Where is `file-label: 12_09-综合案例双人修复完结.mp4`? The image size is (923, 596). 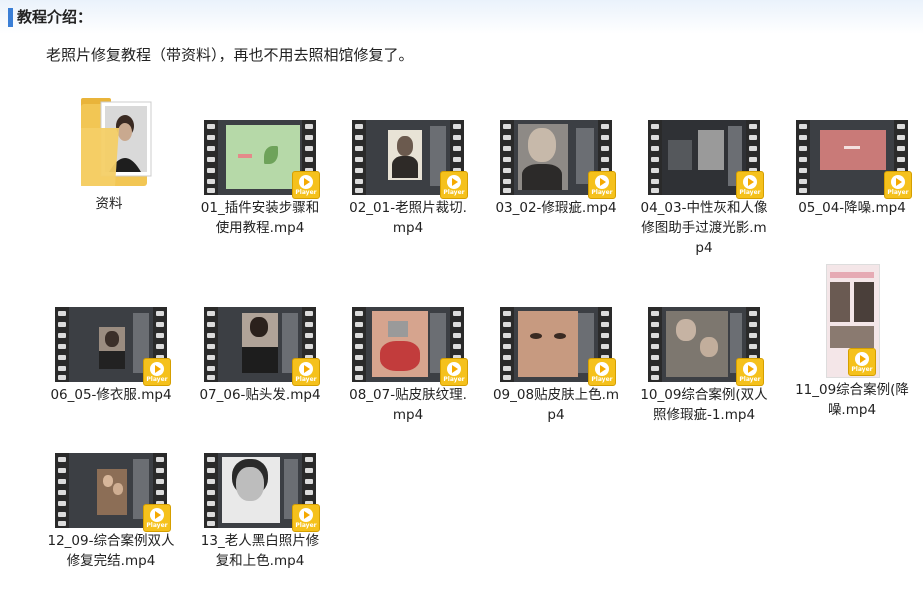
file-label: 12_09-综合案例双人修复完结.mp4 is located at coordinates (111, 551).